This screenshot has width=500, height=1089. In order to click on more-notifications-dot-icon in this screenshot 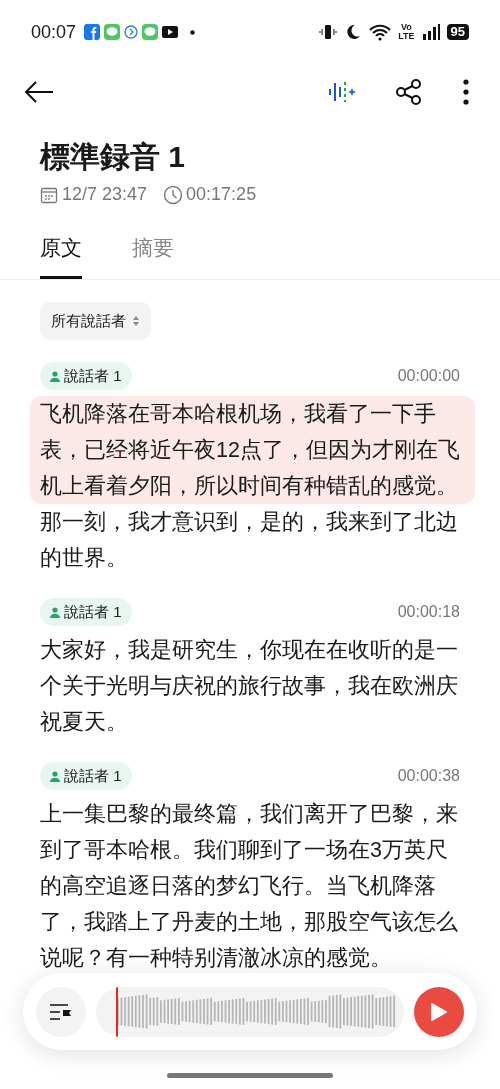, I will do `click(193, 32)`.